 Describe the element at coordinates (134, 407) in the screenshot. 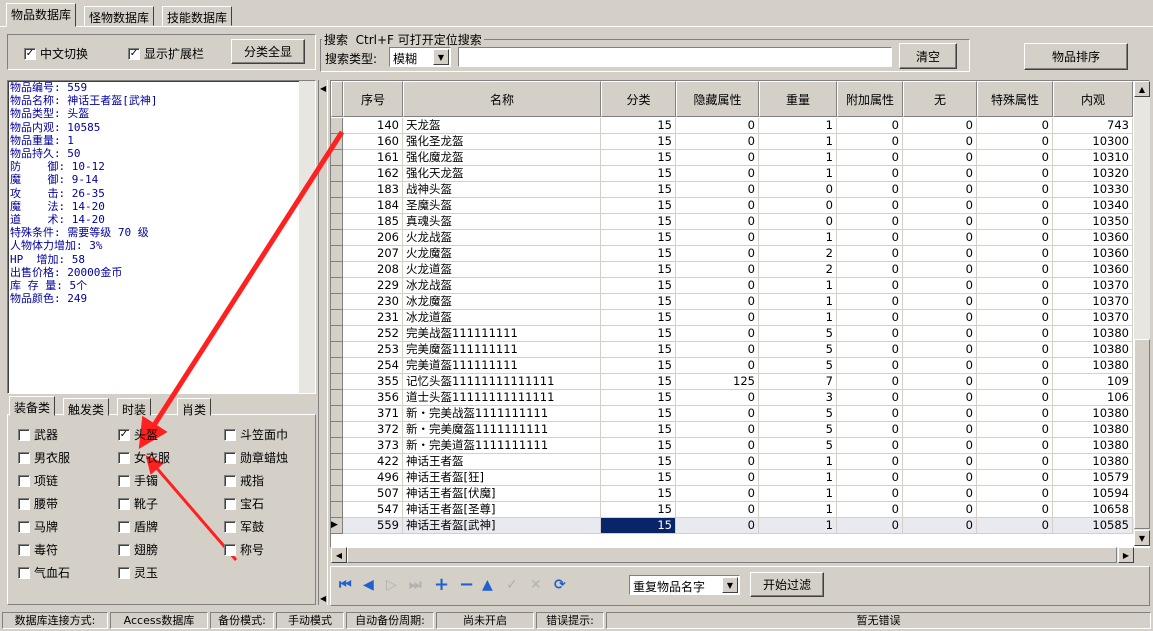

I see `category-tab-2: 时装` at that location.